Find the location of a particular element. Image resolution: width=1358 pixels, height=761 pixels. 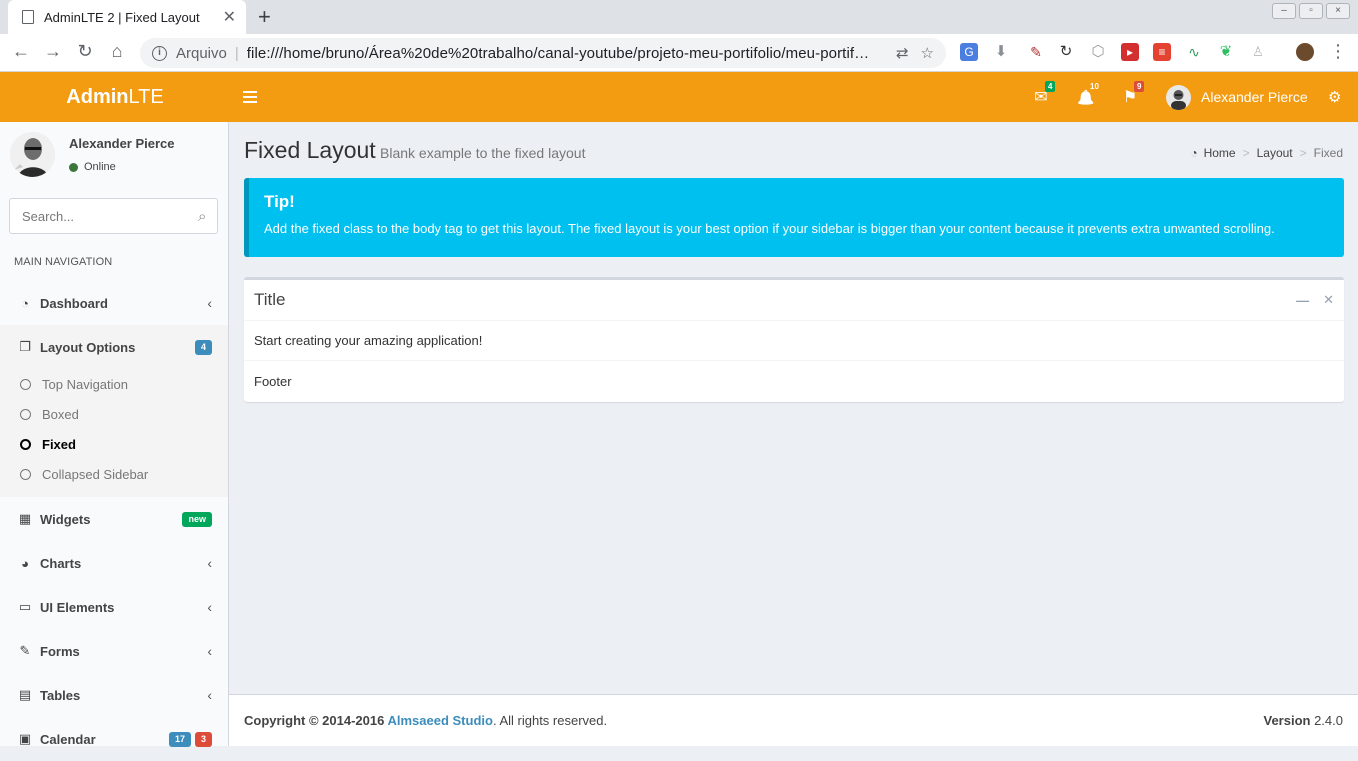

user-status: Online is located at coordinates (92, 167).